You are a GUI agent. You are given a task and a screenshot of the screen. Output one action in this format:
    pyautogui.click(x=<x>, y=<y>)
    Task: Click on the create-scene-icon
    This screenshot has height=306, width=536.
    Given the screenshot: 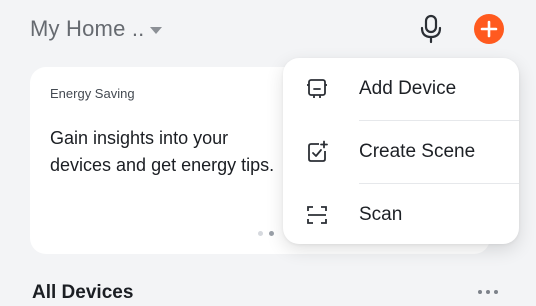 What is the action you would take?
    pyautogui.click(x=317, y=152)
    